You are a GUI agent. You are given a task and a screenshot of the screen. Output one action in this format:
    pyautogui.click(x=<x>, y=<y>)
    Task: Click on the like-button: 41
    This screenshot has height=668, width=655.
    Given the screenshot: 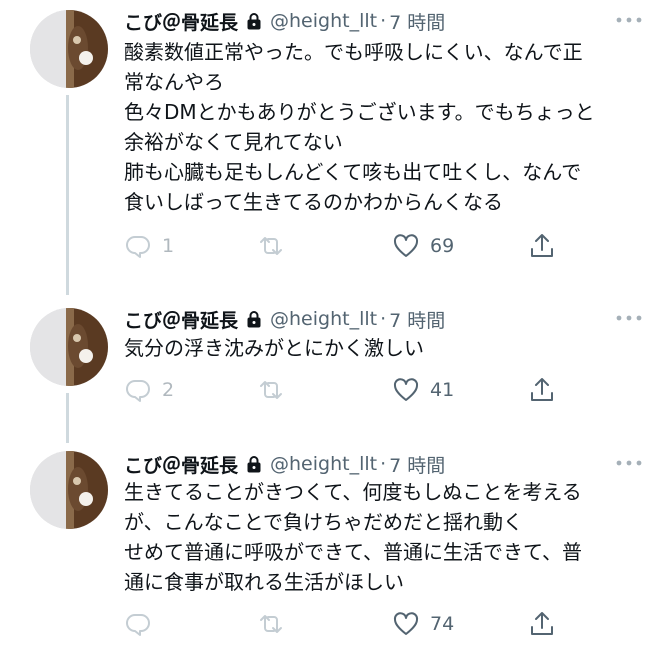 What is the action you would take?
    pyautogui.click(x=423, y=390)
    